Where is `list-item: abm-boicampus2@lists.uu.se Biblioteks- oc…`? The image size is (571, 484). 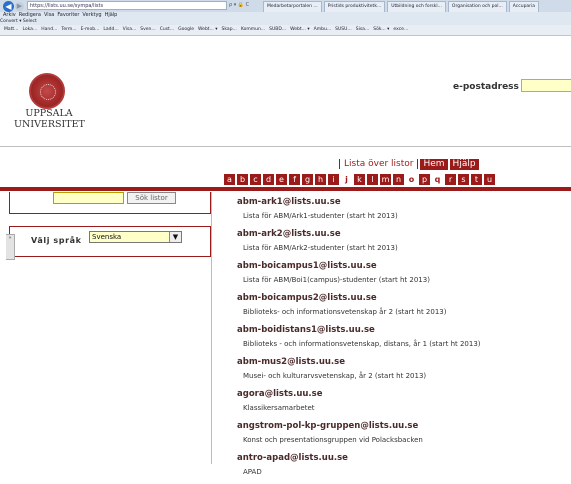 list-item: abm-boicampus2@lists.uu.se Biblioteks- oc… is located at coordinates (402, 308).